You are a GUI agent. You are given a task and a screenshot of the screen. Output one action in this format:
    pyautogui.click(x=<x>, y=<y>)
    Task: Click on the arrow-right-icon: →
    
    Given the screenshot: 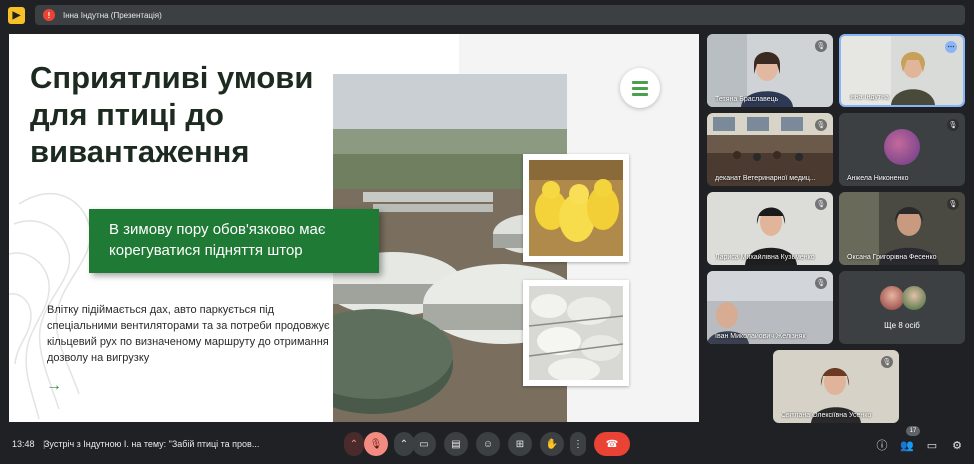 What is the action you would take?
    pyautogui.click(x=54, y=385)
    